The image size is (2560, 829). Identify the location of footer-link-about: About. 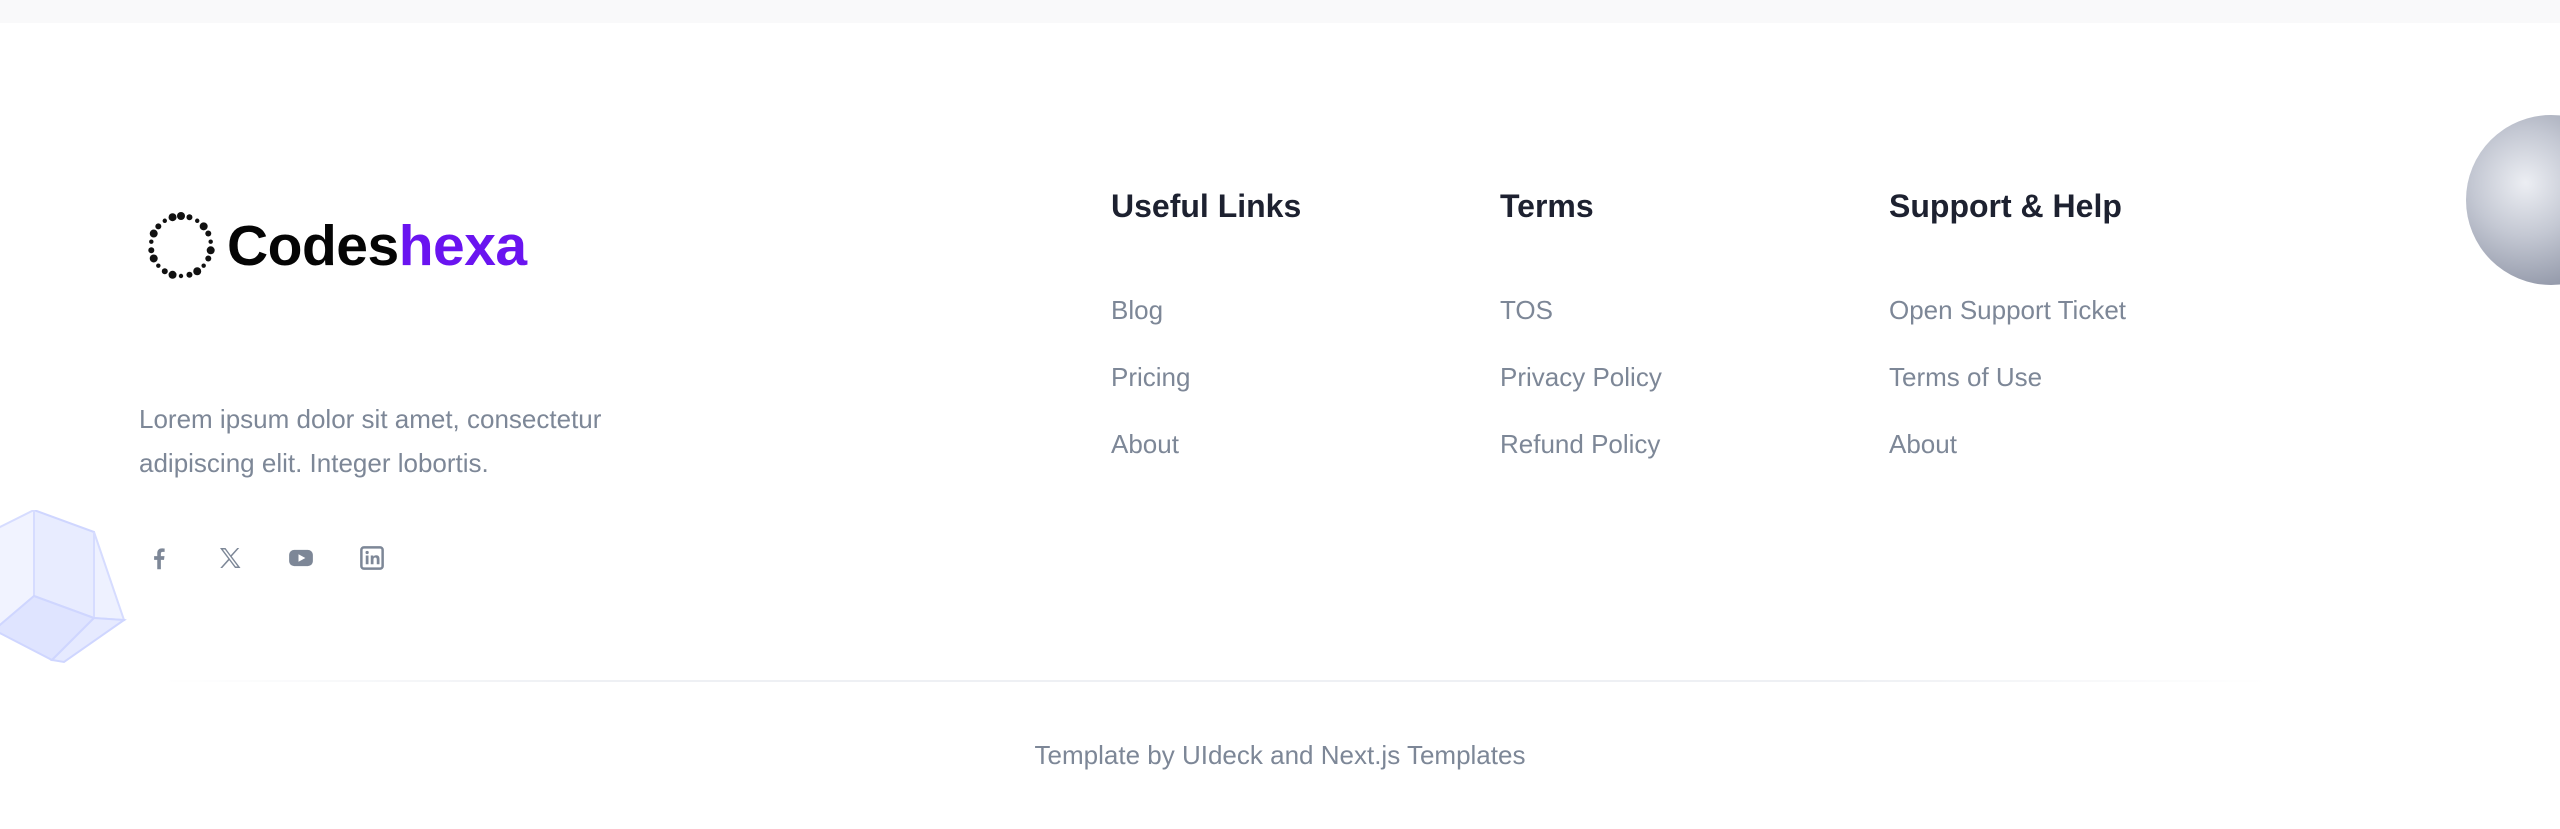
(1206, 444).